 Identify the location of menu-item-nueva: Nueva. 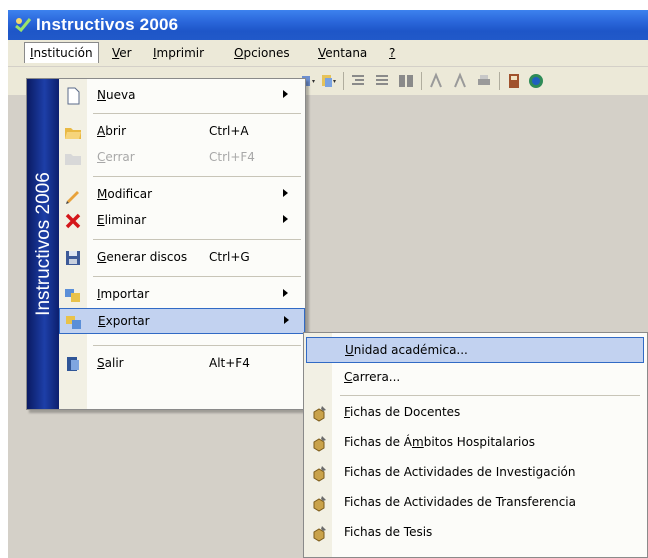
(182, 96).